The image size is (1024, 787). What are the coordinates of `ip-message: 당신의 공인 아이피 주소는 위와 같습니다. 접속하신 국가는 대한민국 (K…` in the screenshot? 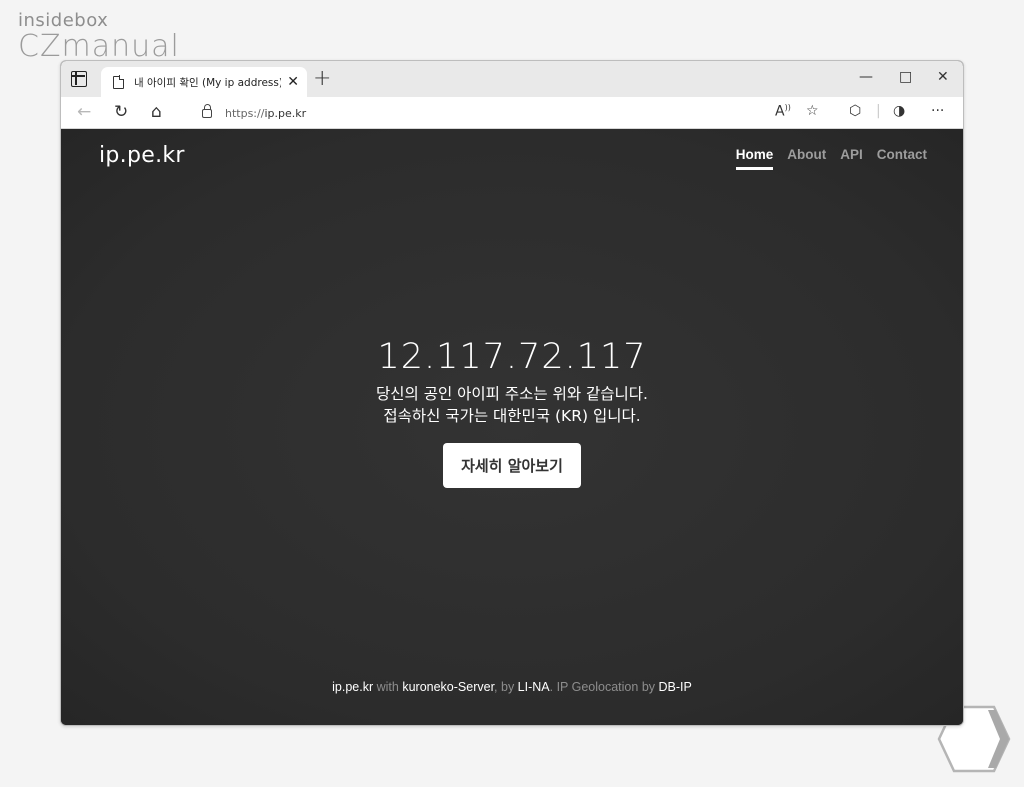 It's located at (512, 405).